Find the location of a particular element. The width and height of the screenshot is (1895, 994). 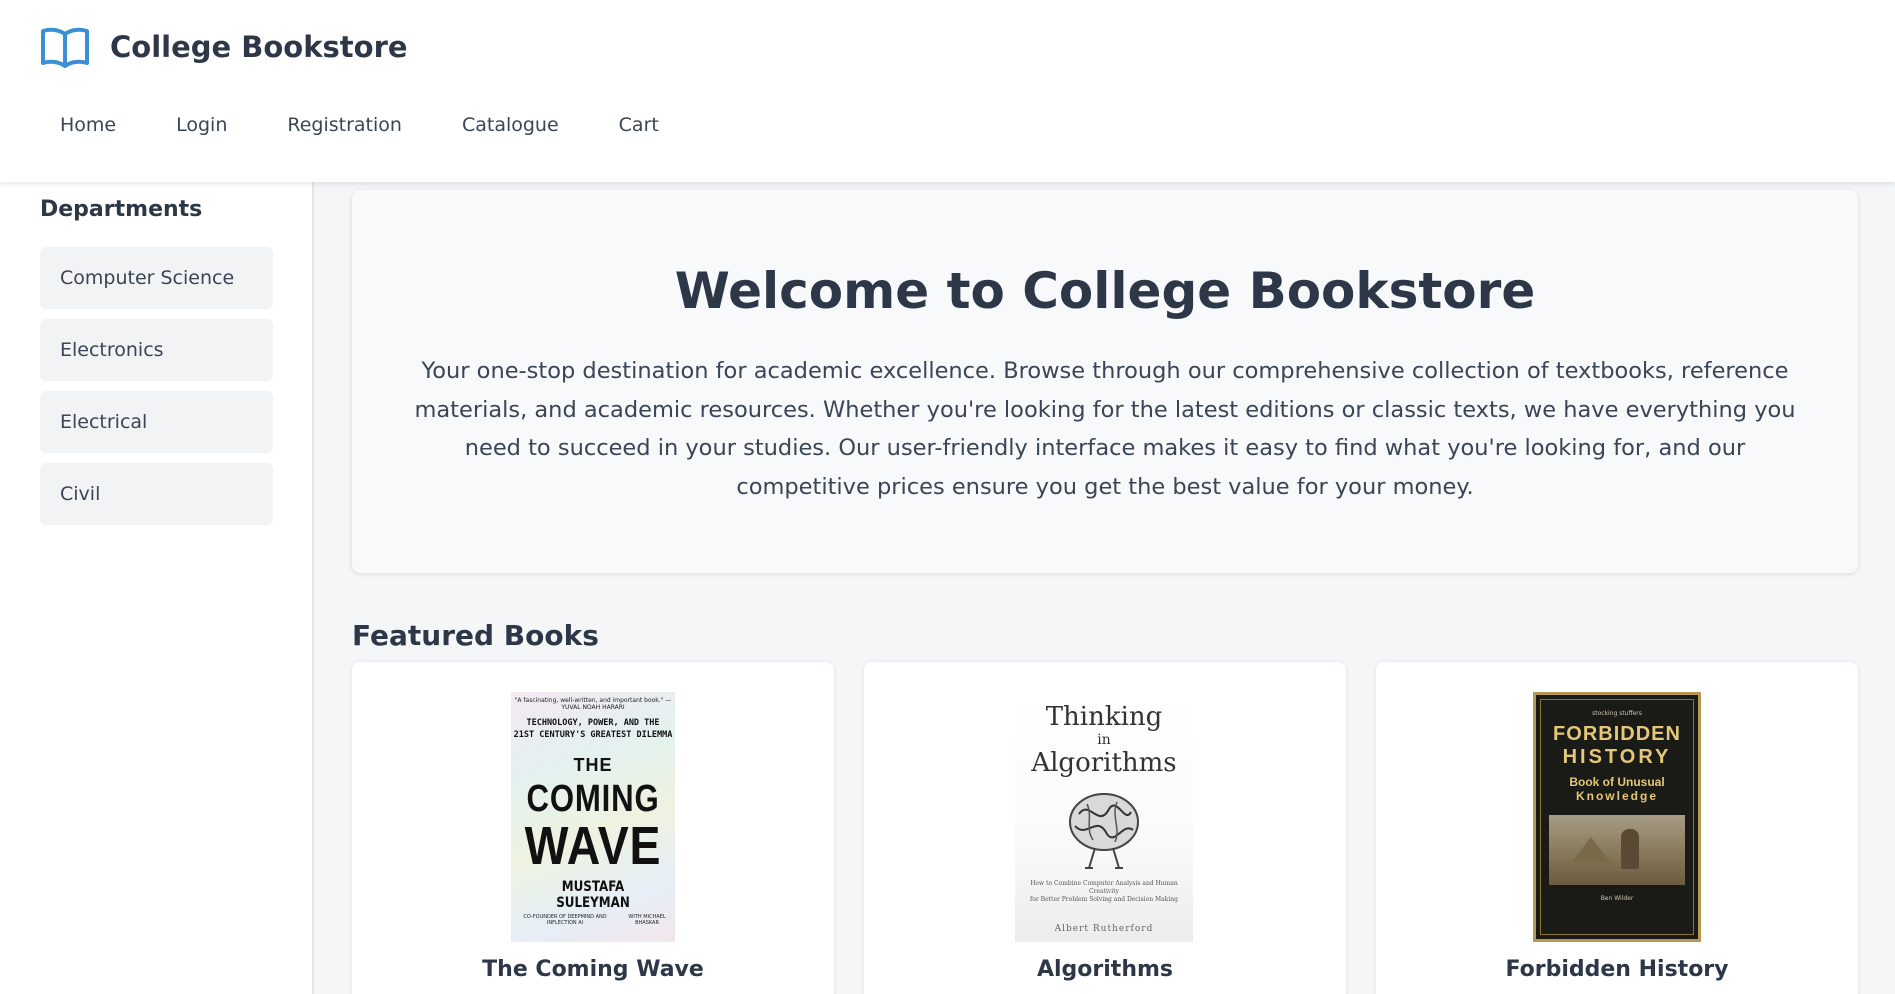

cover-title-line: FORBIDDEN is located at coordinates (1617, 734).